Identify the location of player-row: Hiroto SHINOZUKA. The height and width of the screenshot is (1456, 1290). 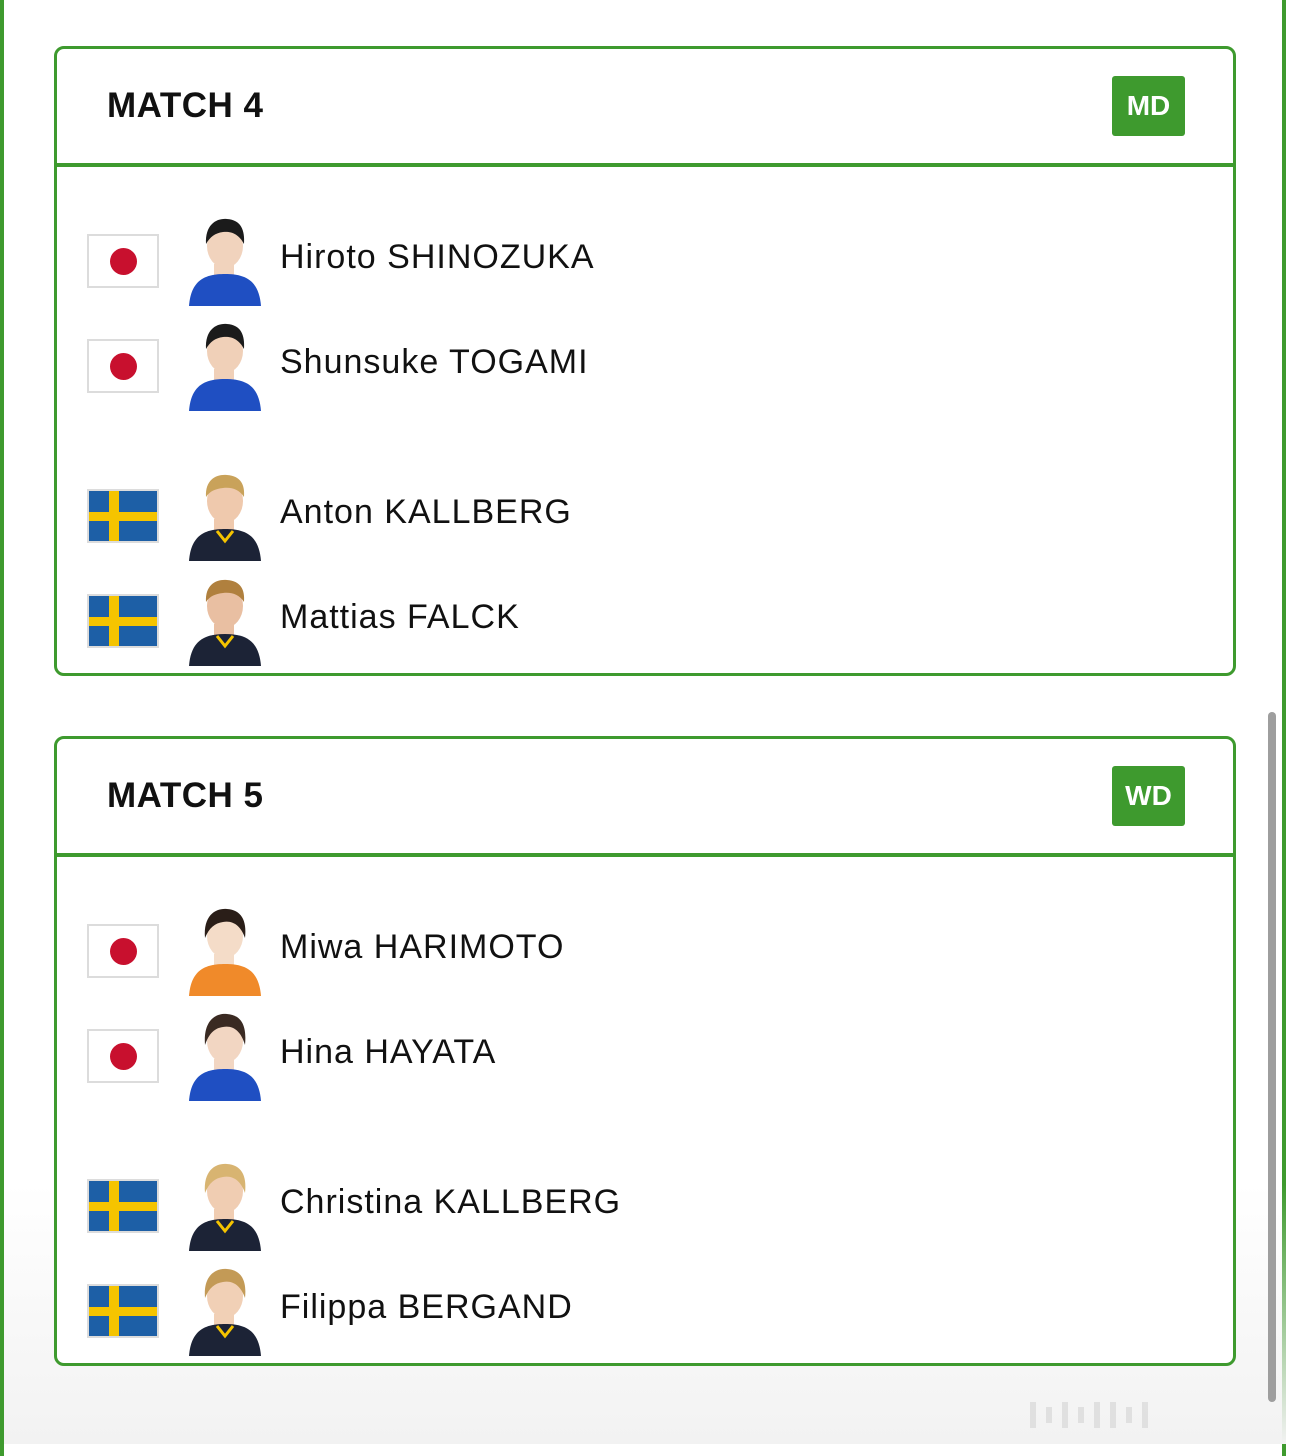
(587, 260).